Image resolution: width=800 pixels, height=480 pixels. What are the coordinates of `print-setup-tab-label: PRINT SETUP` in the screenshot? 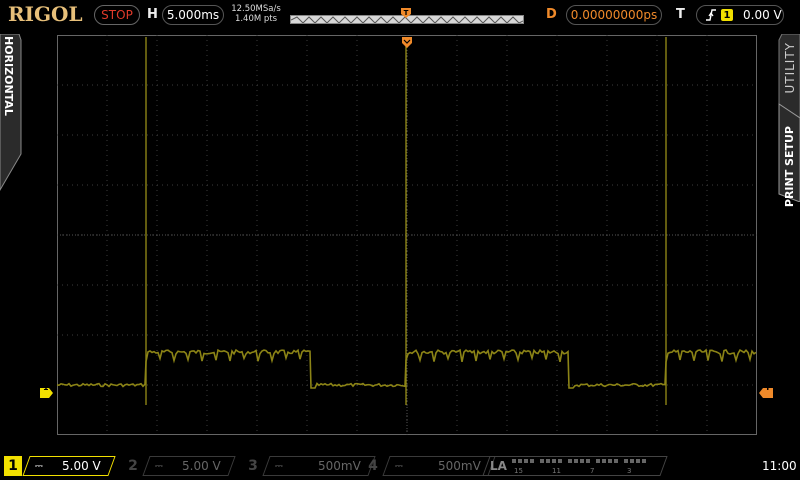 It's located at (789, 166).